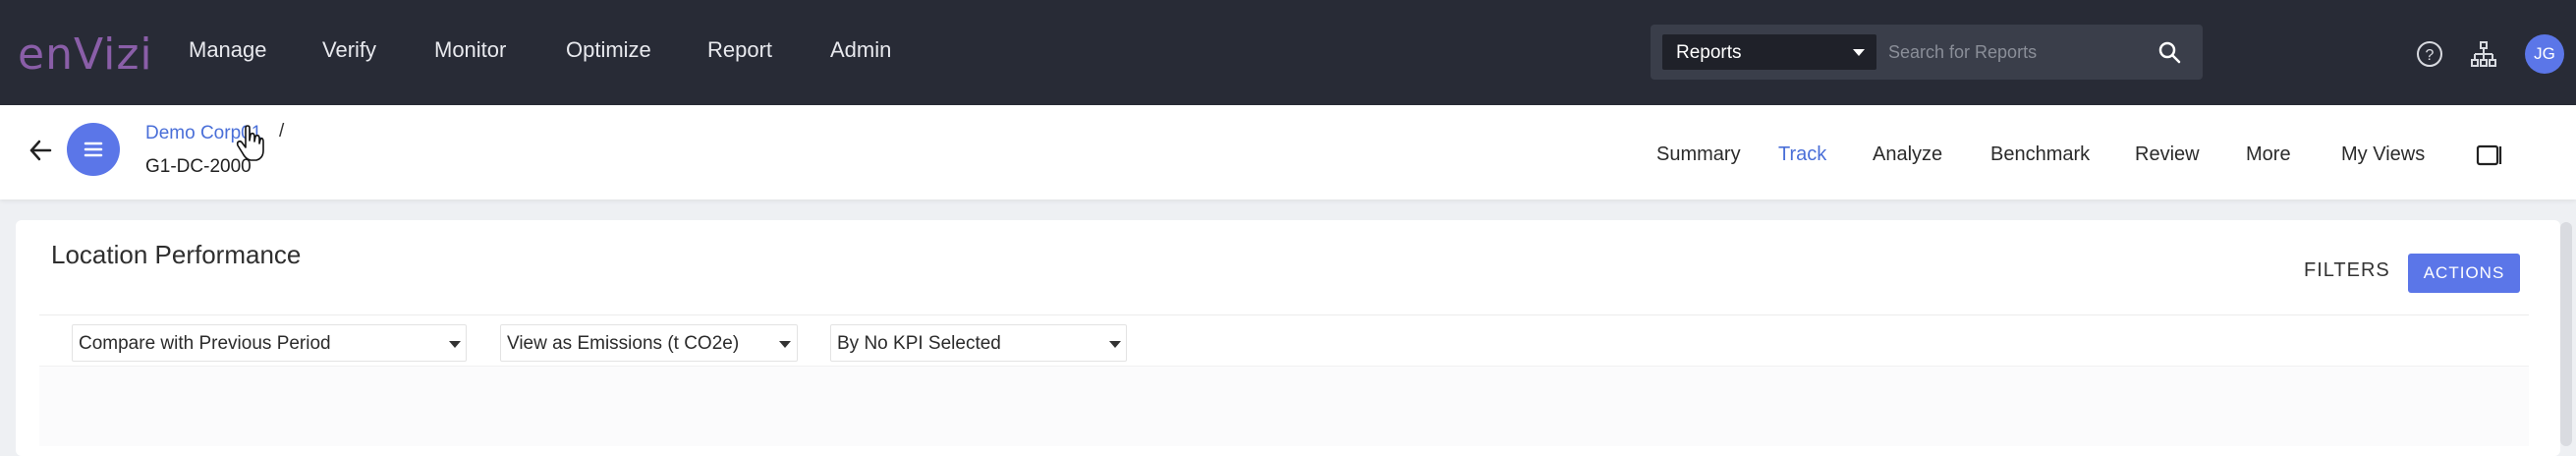 The image size is (2576, 456). Describe the element at coordinates (608, 50) in the screenshot. I see `nav-optimize: Optimize` at that location.